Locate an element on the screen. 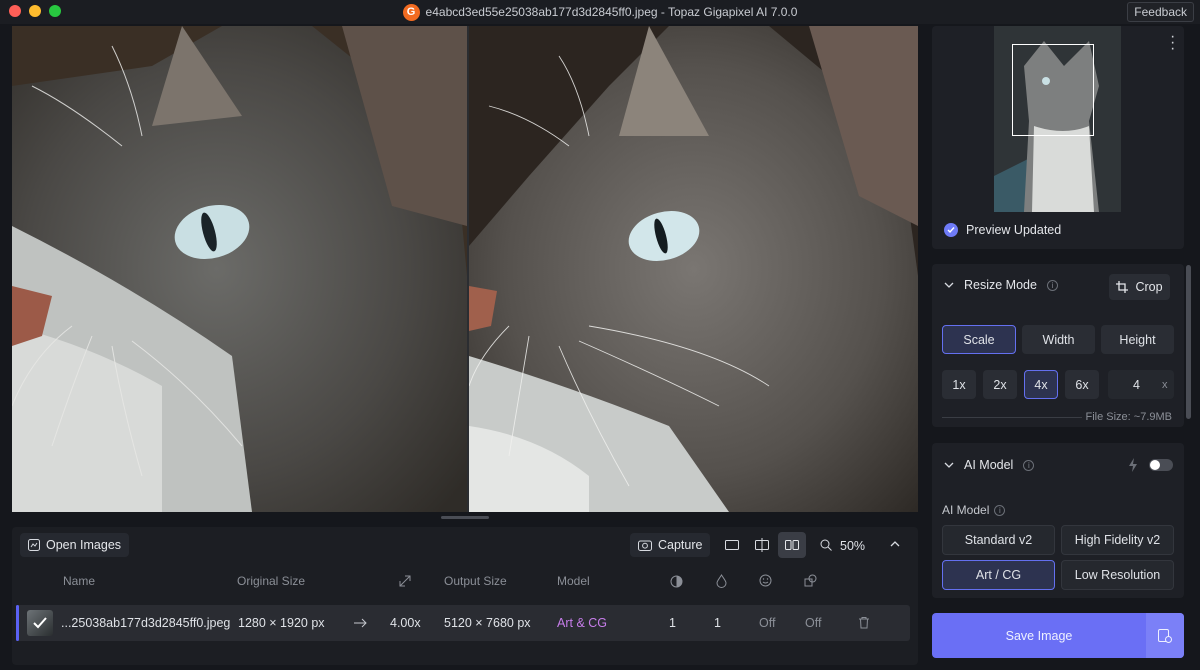 The width and height of the screenshot is (1200, 670). droplet-icon is located at coordinates (721, 581).